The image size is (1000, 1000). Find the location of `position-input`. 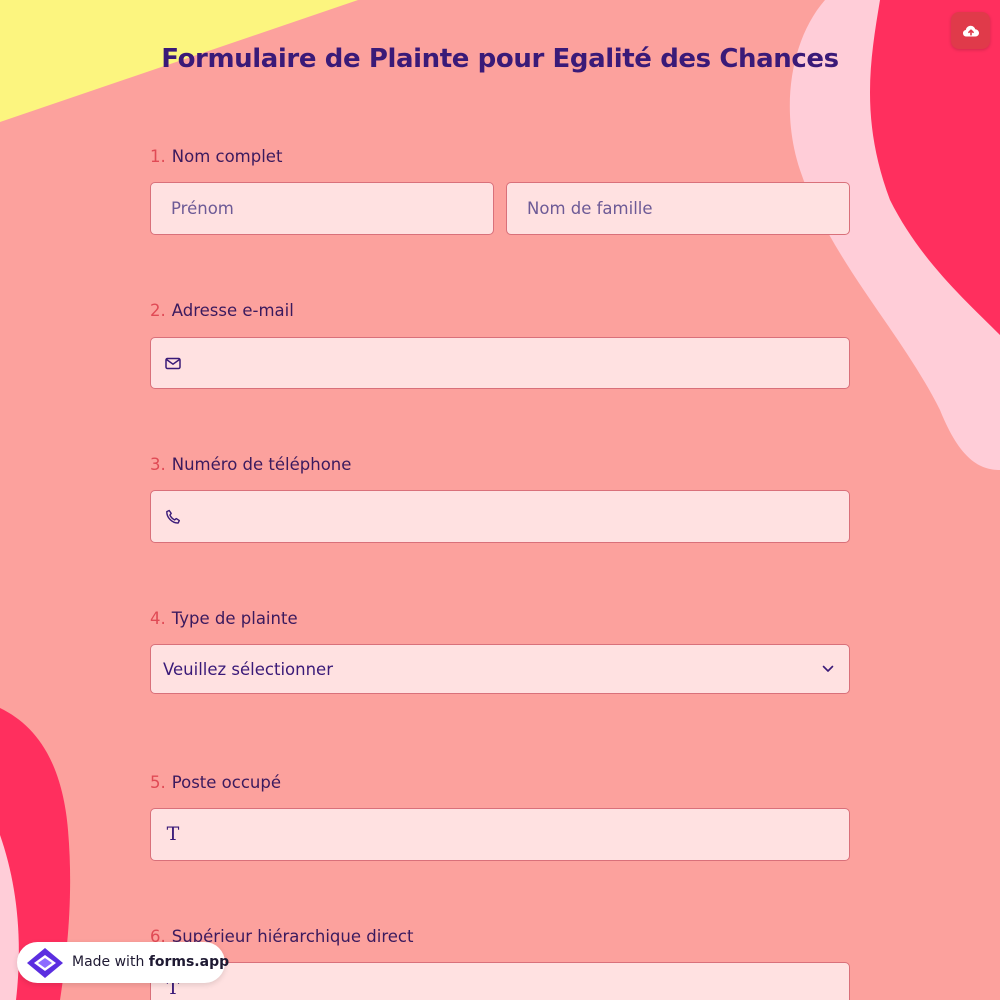

position-input is located at coordinates (500, 834).